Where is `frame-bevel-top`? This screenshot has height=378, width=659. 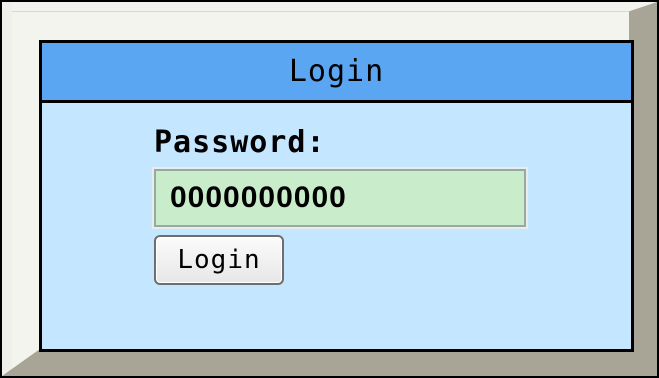 frame-bevel-top is located at coordinates (329, 7).